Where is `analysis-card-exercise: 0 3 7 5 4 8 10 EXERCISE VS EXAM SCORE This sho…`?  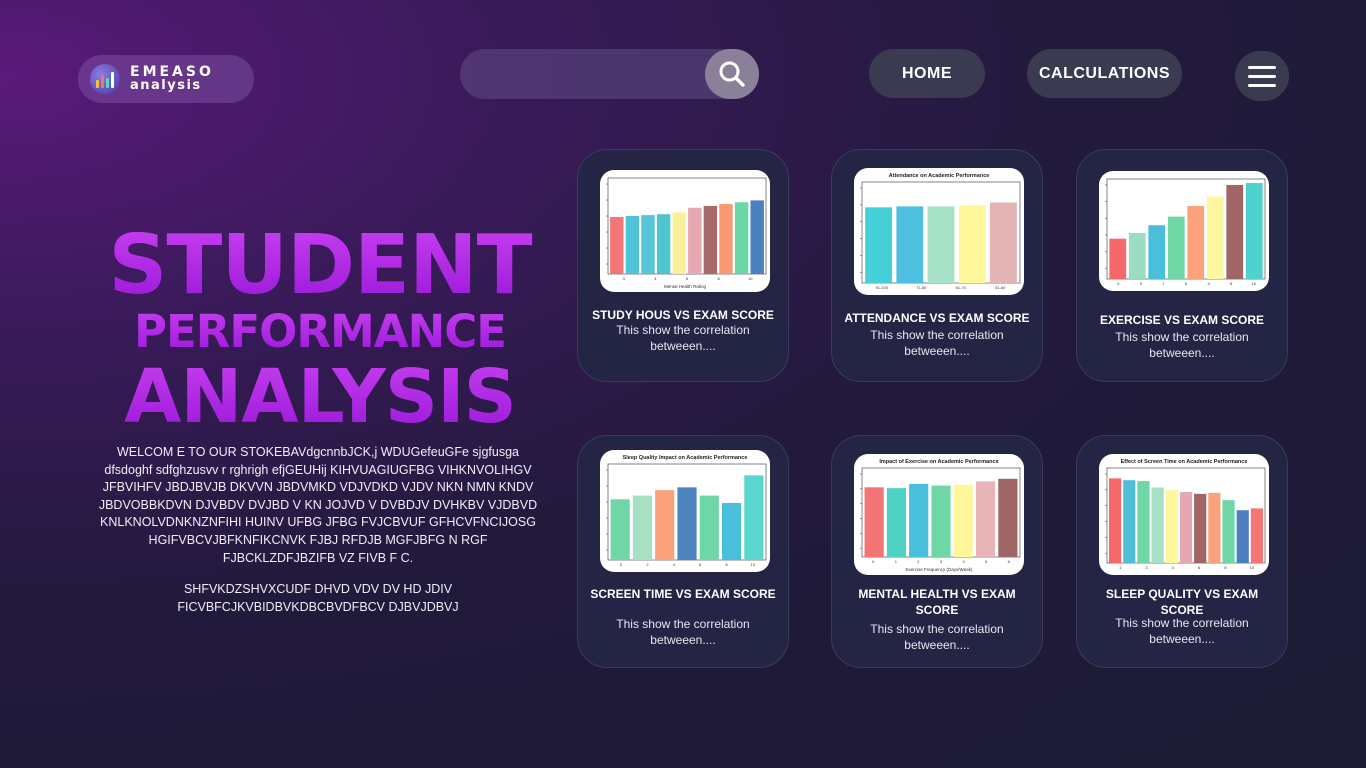
analysis-card-exercise: 0 3 7 5 4 8 10 EXERCISE VS EXAM SCORE This sho… is located at coordinates (1182, 265).